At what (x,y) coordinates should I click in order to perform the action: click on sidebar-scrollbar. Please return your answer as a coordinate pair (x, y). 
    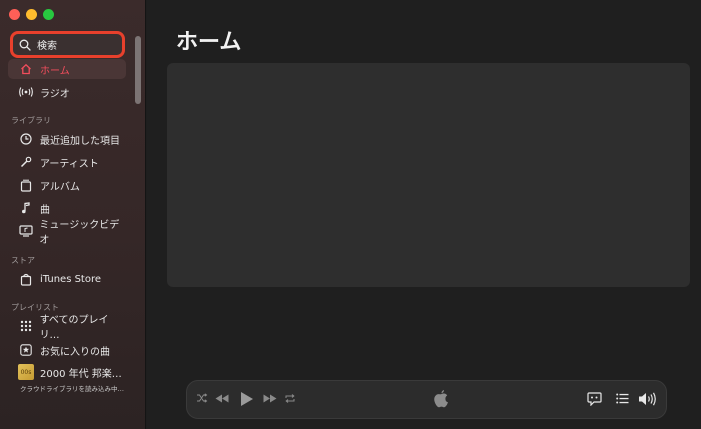
    Looking at the image, I should click on (138, 70).